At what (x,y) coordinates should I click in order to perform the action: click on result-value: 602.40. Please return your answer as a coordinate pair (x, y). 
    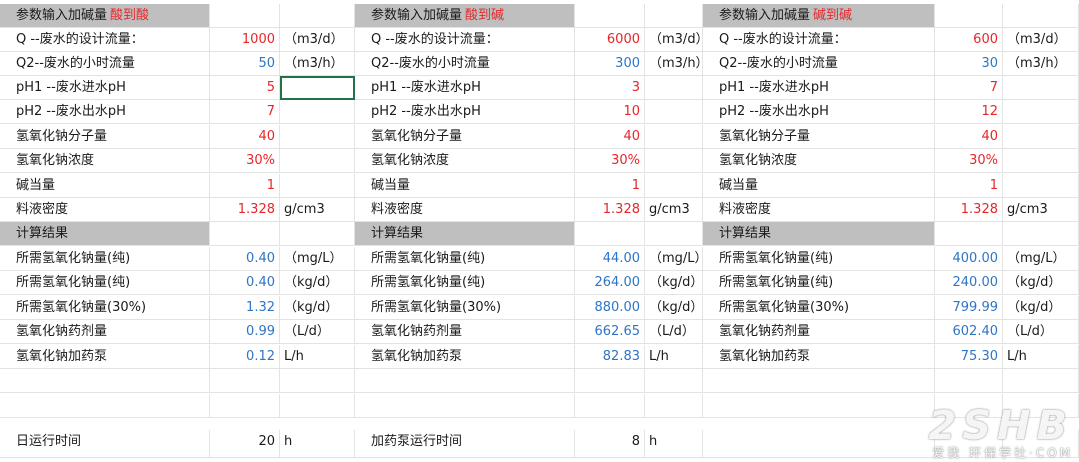
    Looking at the image, I should click on (969, 332).